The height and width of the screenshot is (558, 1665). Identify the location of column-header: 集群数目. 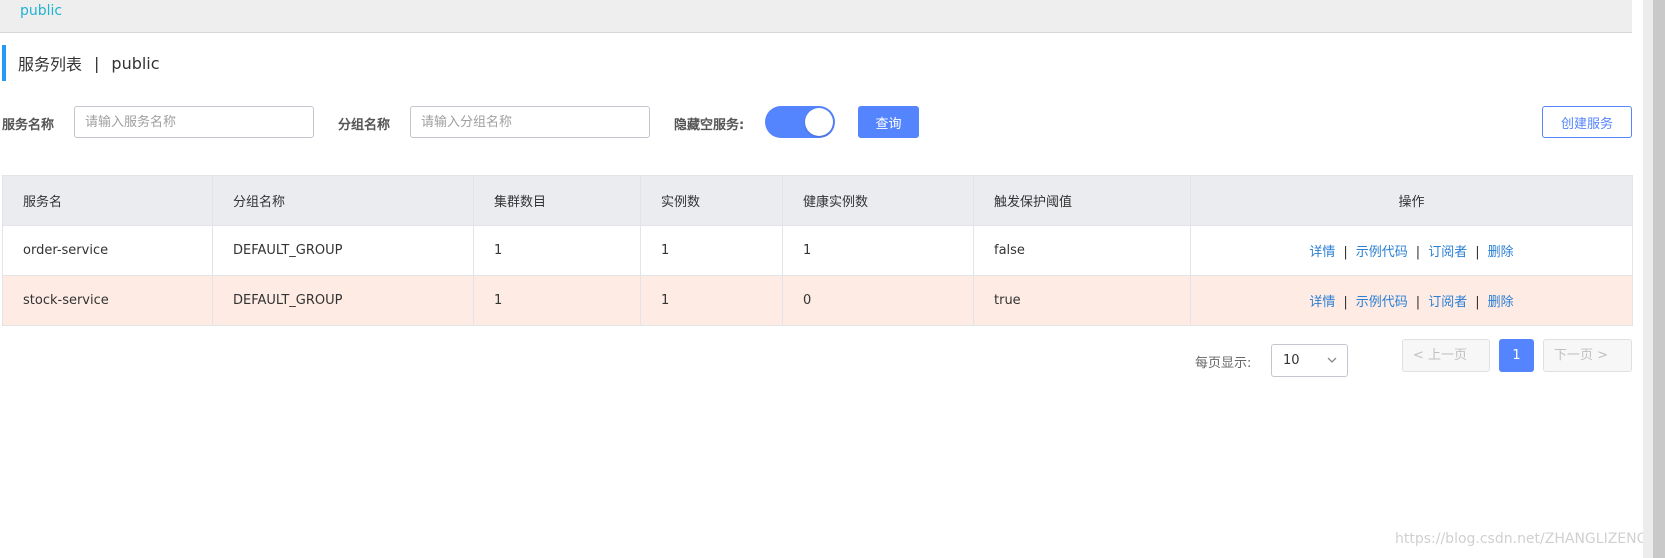
(557, 200).